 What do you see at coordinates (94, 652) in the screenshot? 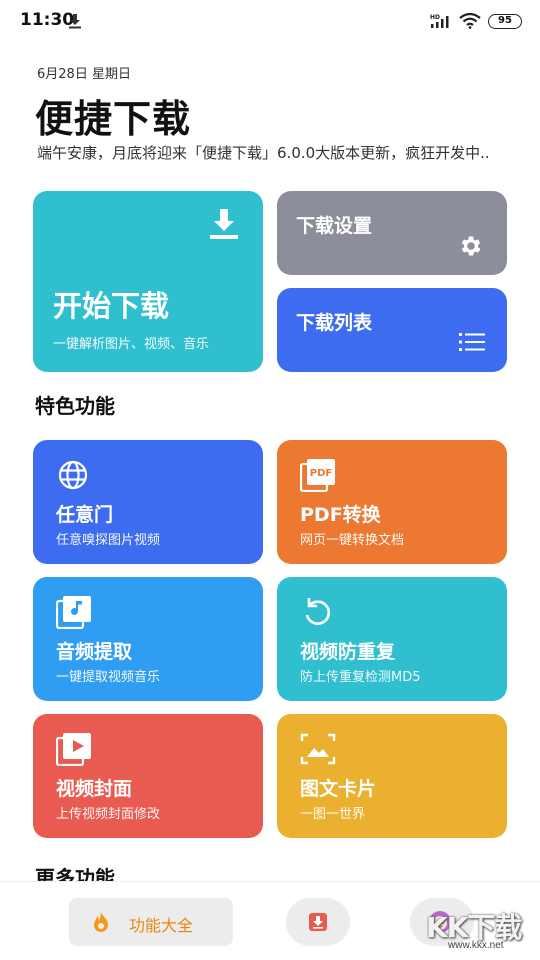
I see `card-title: 音频提取` at bounding box center [94, 652].